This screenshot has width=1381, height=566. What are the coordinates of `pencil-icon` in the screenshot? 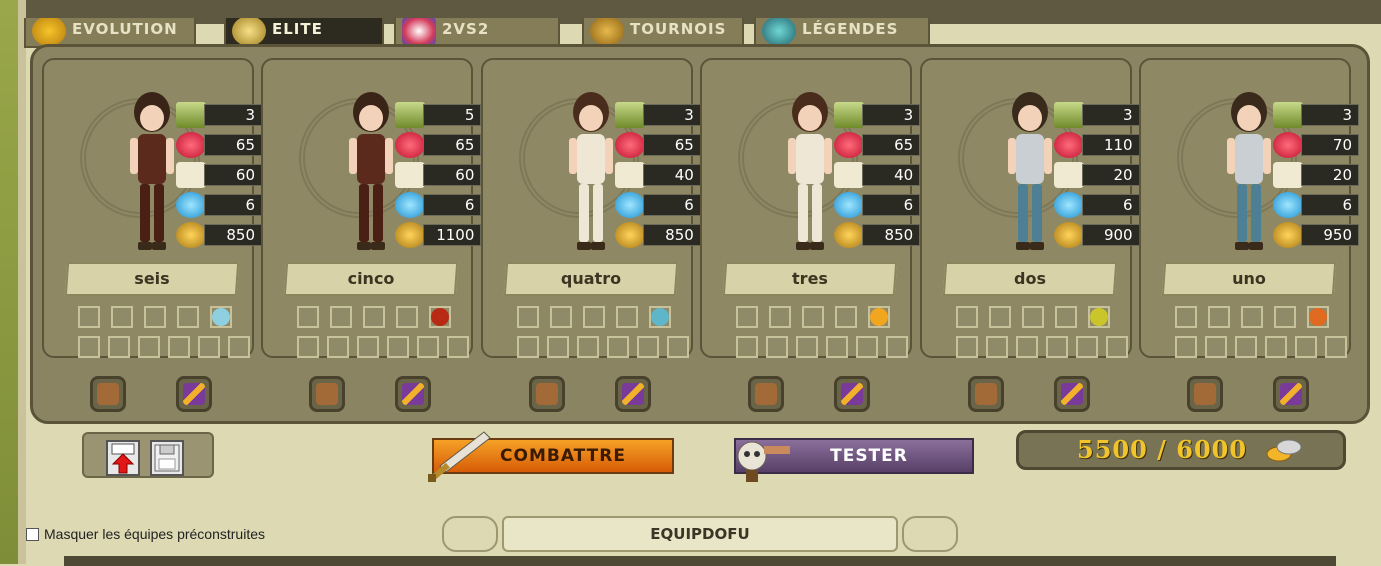 It's located at (1071, 394).